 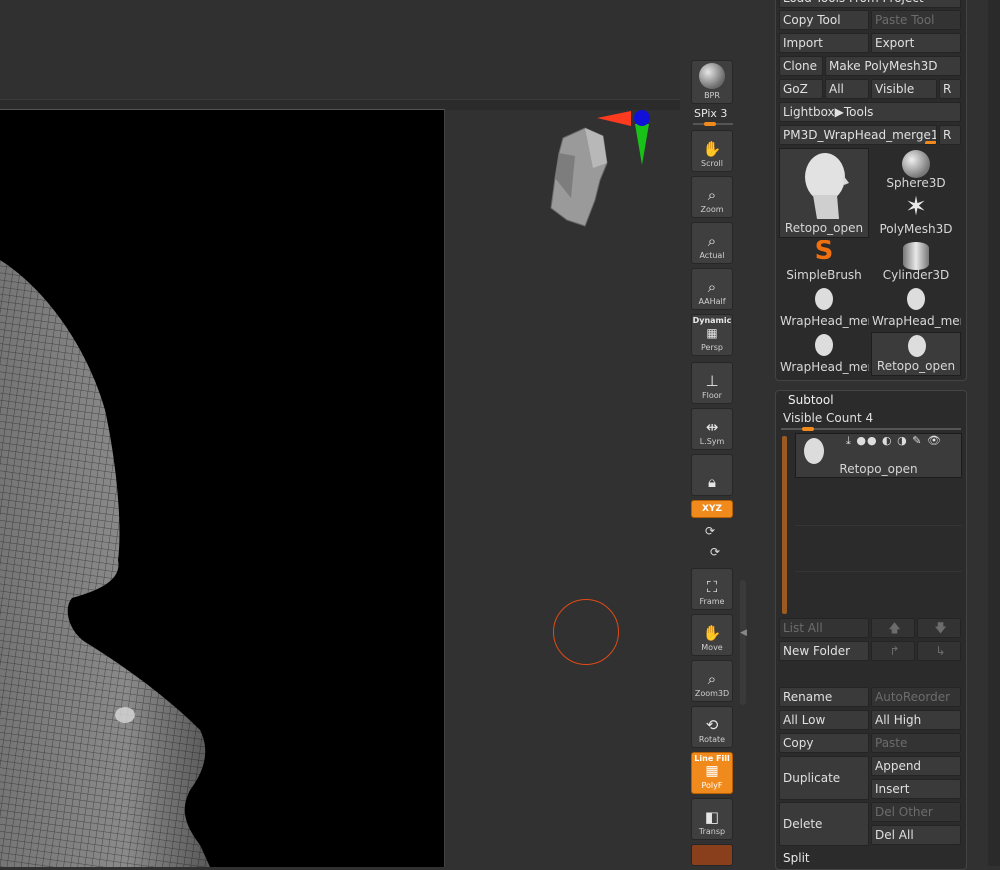 I want to click on tool-thumb-sphere3d: Sphere3D, so click(x=916, y=170).